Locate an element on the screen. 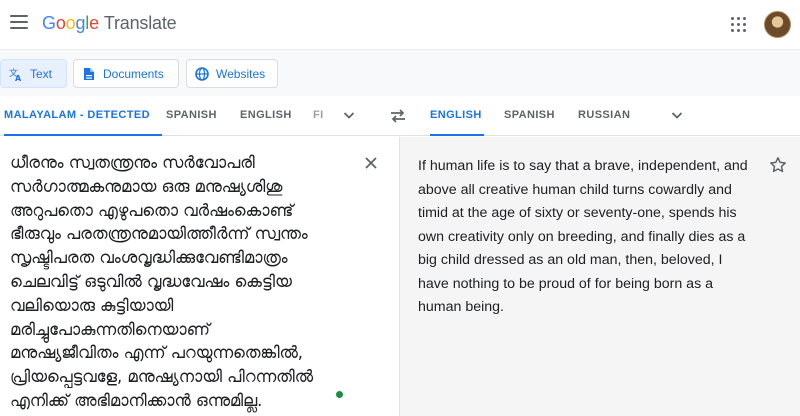 This screenshot has height=416, width=800. source-line: മരിച്ചുപോകുന്നതിനെയാണ് is located at coordinates (110, 329).